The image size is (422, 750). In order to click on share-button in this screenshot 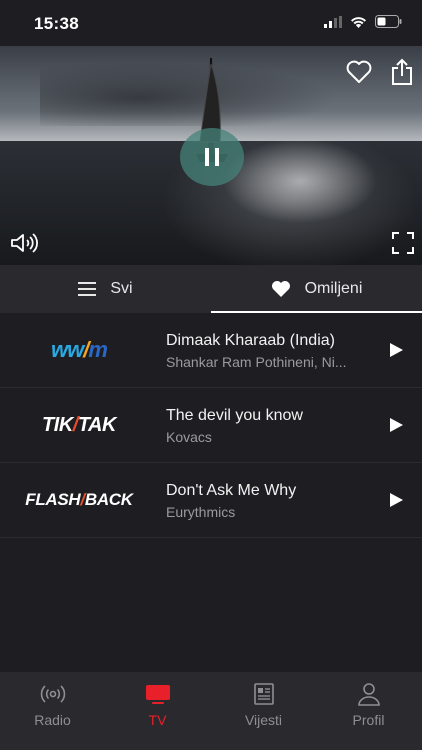, I will do `click(402, 74)`.